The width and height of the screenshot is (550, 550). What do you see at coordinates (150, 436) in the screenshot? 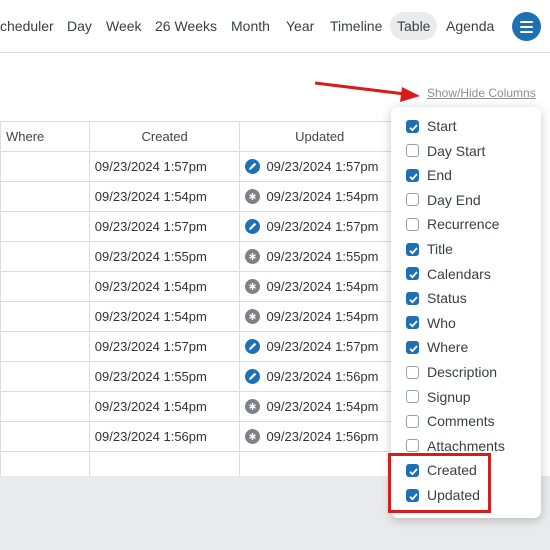
I see `created-value: 09/23/2024 1:56pm` at bounding box center [150, 436].